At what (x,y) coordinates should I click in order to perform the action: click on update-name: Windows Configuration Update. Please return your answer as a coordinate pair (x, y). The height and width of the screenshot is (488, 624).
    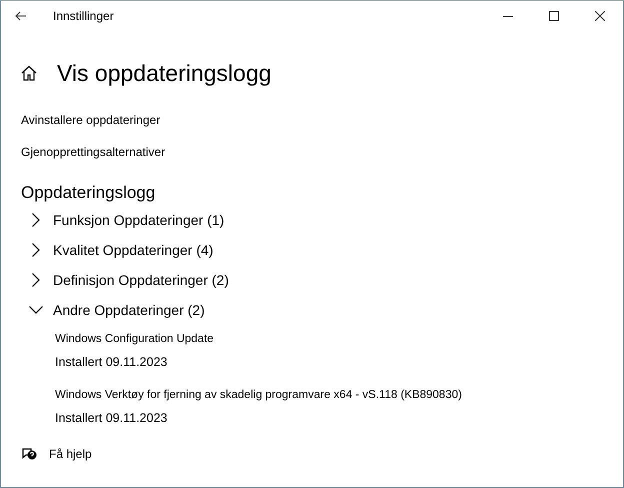
    Looking at the image, I should click on (135, 340).